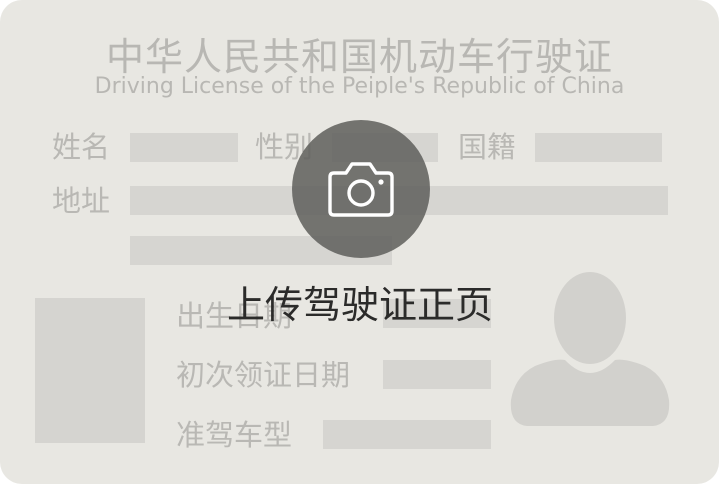 The width and height of the screenshot is (719, 484). What do you see at coordinates (81, 147) in the screenshot?
I see `name-label: 姓名` at bounding box center [81, 147].